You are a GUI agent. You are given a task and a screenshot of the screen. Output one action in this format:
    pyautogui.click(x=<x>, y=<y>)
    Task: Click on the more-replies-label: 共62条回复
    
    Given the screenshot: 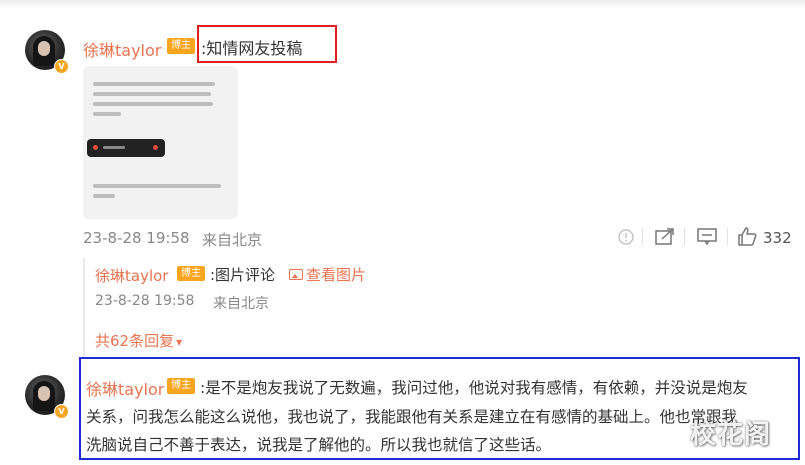 What is the action you would take?
    pyautogui.click(x=135, y=341)
    